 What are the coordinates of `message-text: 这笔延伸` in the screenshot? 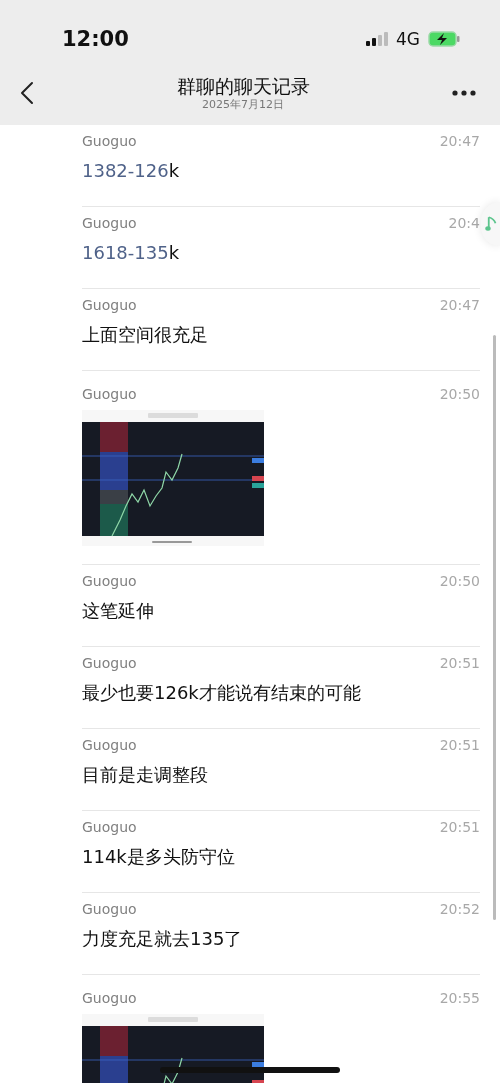 It's located at (118, 611).